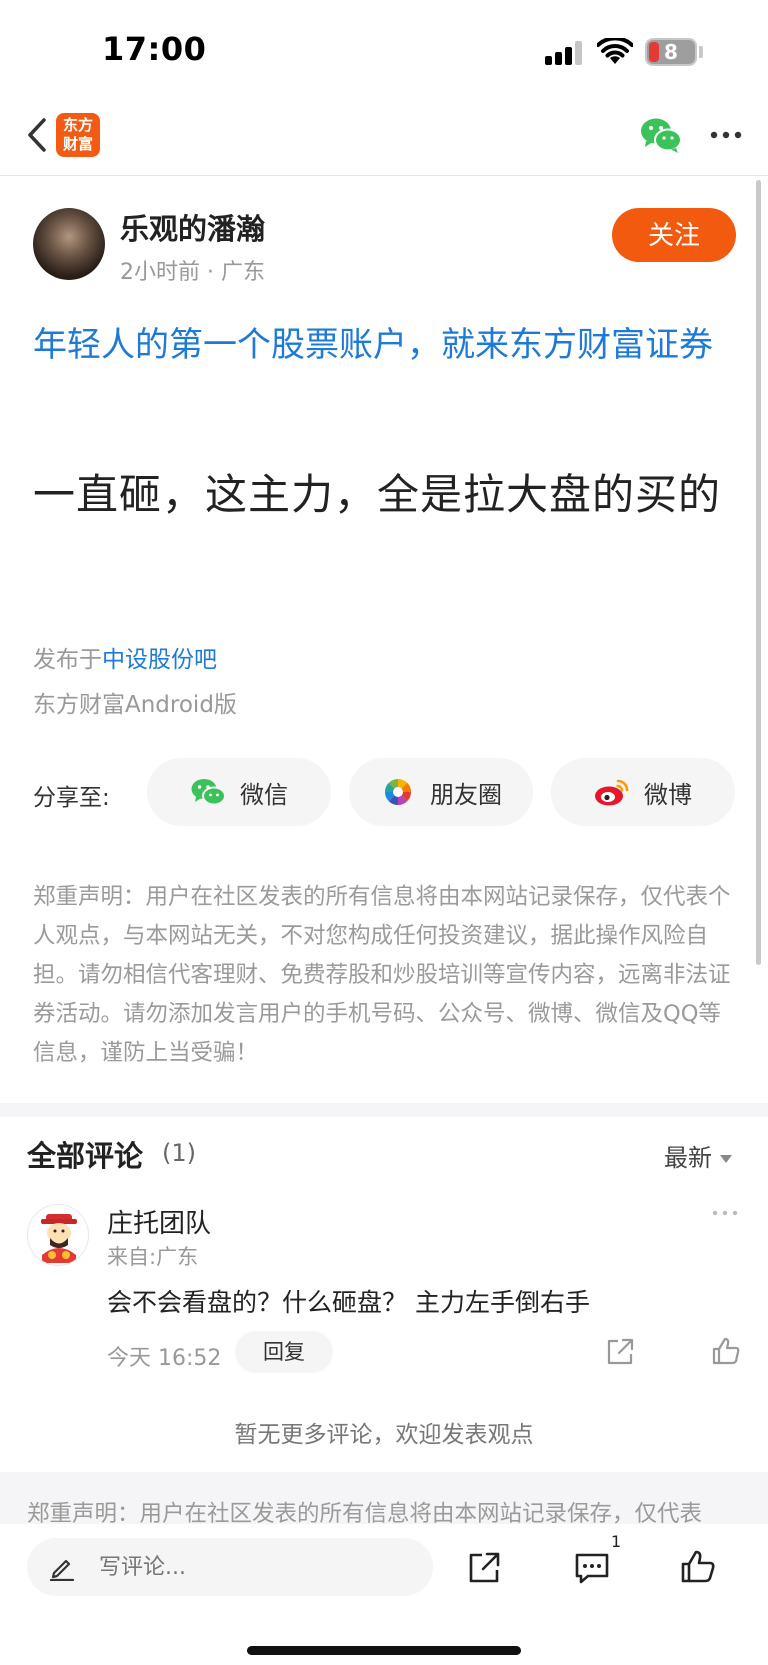 Image resolution: width=768 pixels, height=1665 pixels. I want to click on status-bar: 17:00 8, so click(384, 50).